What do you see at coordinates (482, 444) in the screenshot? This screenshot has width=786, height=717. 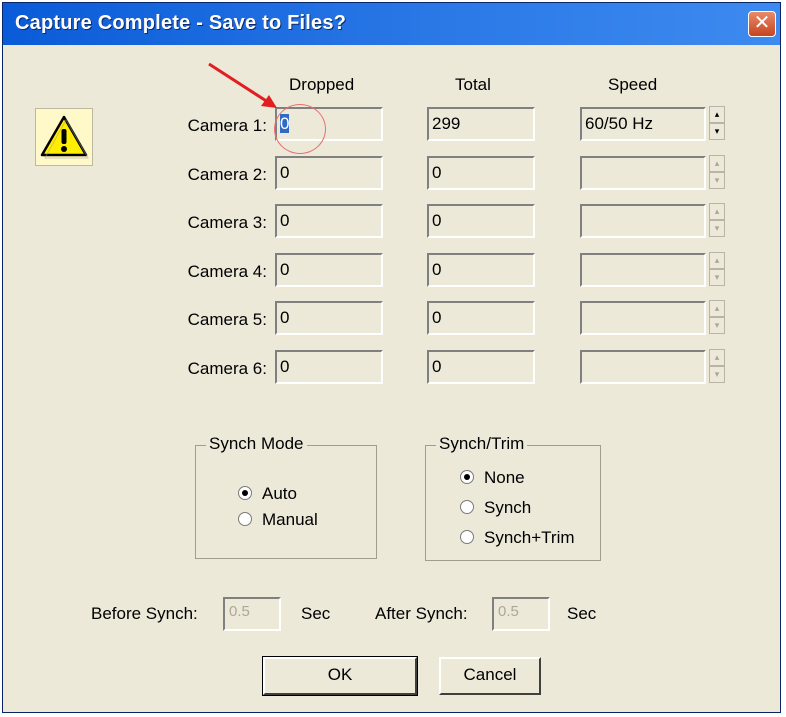 I see `synch-trim-title: Synch/Trim` at bounding box center [482, 444].